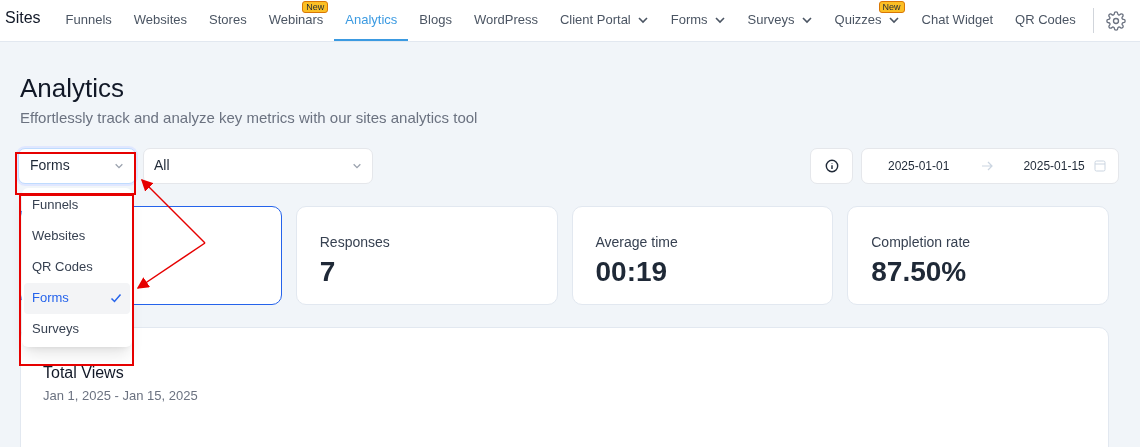 The image size is (1140, 447). I want to click on calendar-icon, so click(1100, 165).